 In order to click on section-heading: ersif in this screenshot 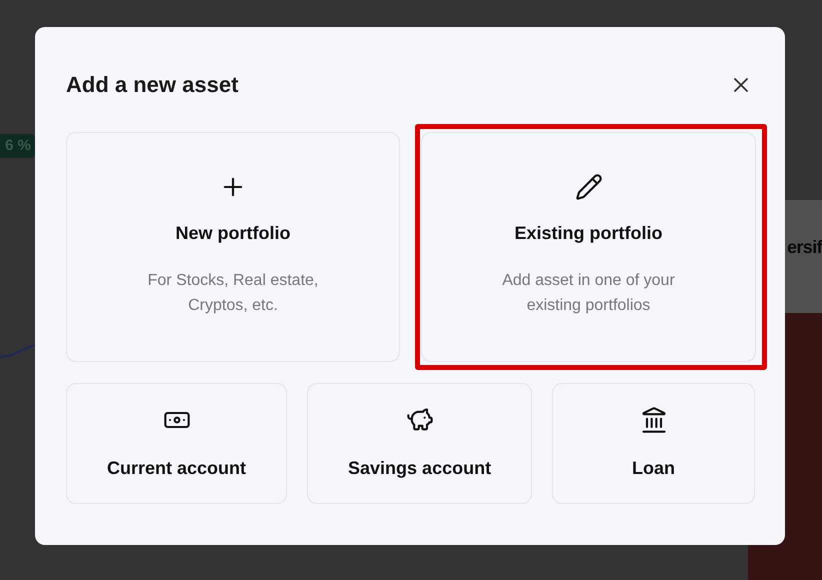, I will do `click(804, 247)`.